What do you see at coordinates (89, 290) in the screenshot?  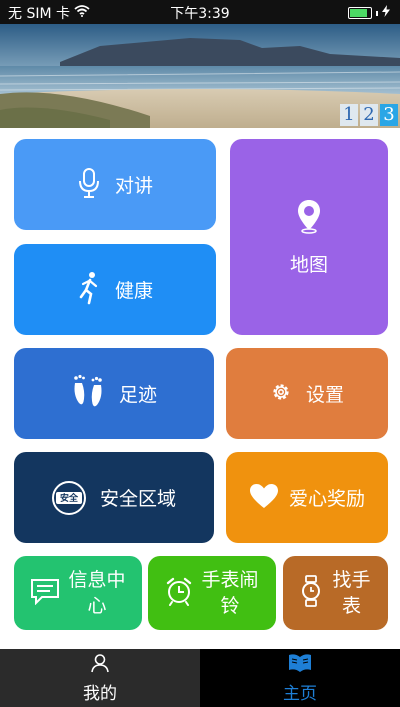 I see `running-icon` at bounding box center [89, 290].